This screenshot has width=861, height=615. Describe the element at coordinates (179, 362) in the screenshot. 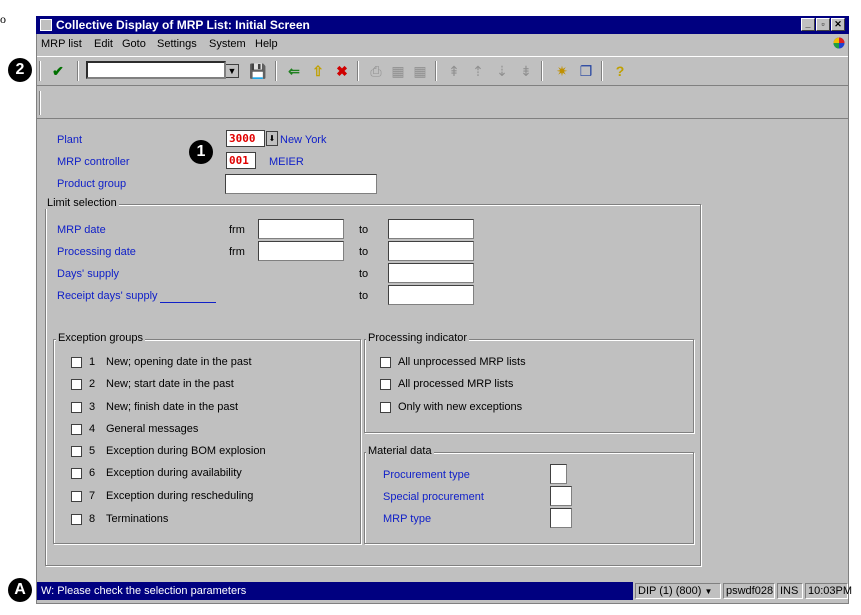

I see `exception-group-1-label: New; opening date in the past` at that location.